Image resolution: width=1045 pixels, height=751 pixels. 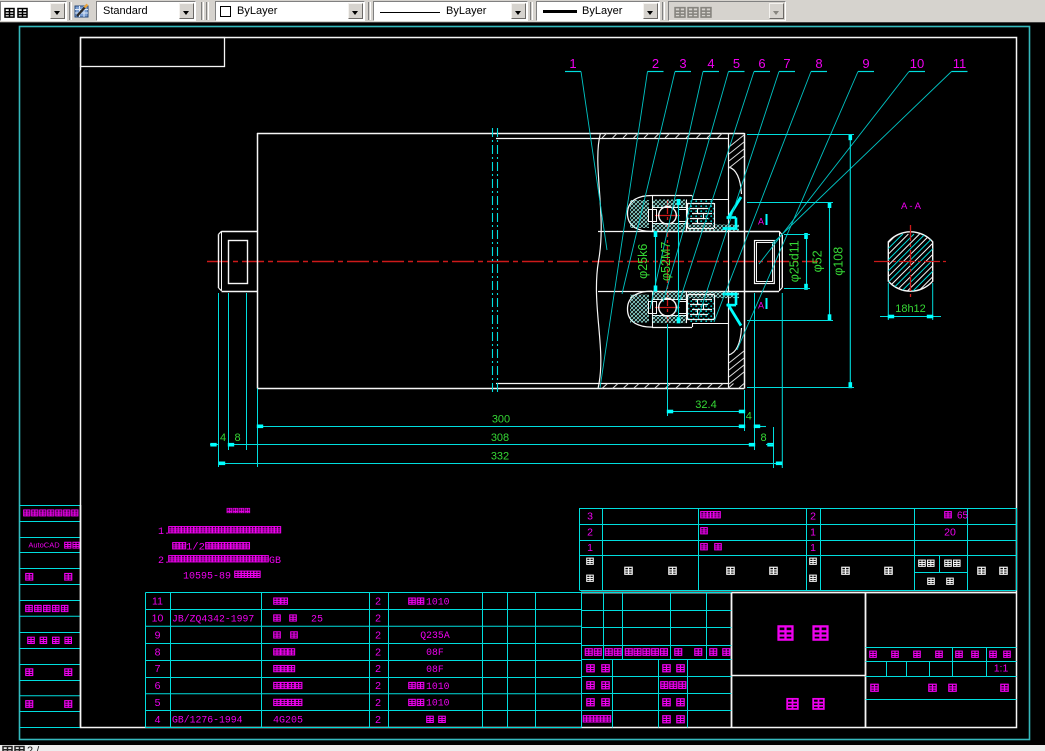 What do you see at coordinates (317, 619) in the screenshot?
I see `svg-text: 25` at bounding box center [317, 619].